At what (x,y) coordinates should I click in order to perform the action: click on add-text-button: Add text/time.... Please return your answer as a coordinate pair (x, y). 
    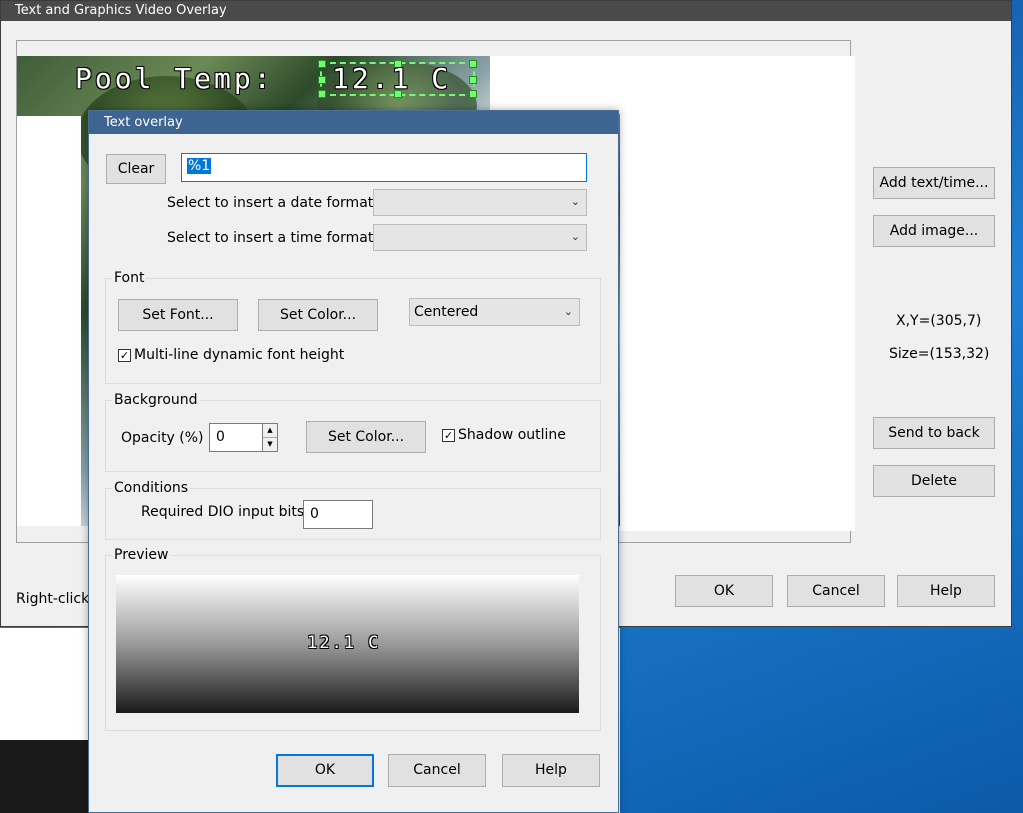
    Looking at the image, I should click on (934, 183).